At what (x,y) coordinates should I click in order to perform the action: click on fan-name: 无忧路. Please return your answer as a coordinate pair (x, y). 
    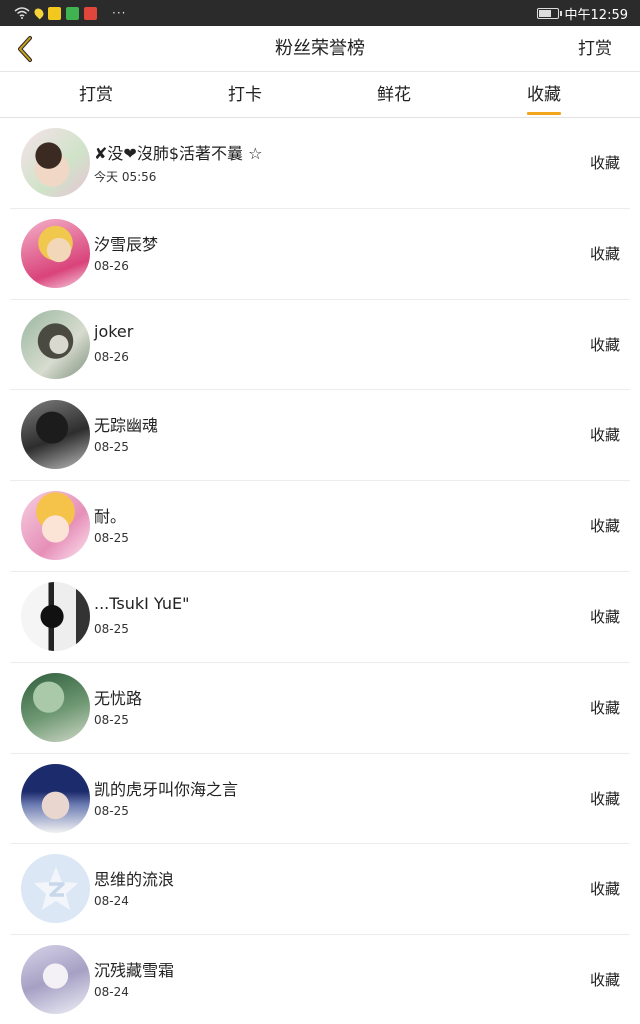
    Looking at the image, I should click on (118, 698).